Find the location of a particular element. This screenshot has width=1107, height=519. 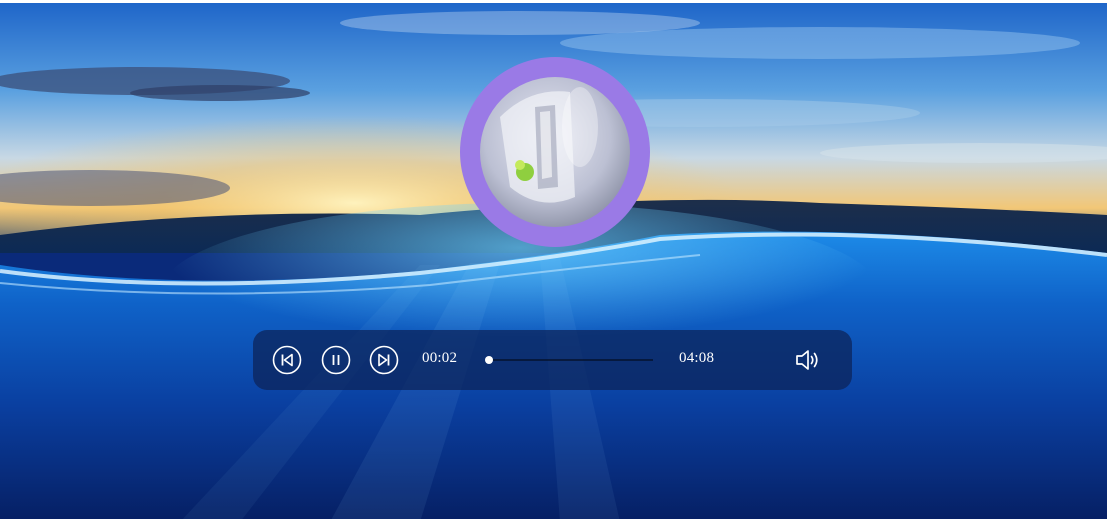

previous-icon is located at coordinates (287, 360).